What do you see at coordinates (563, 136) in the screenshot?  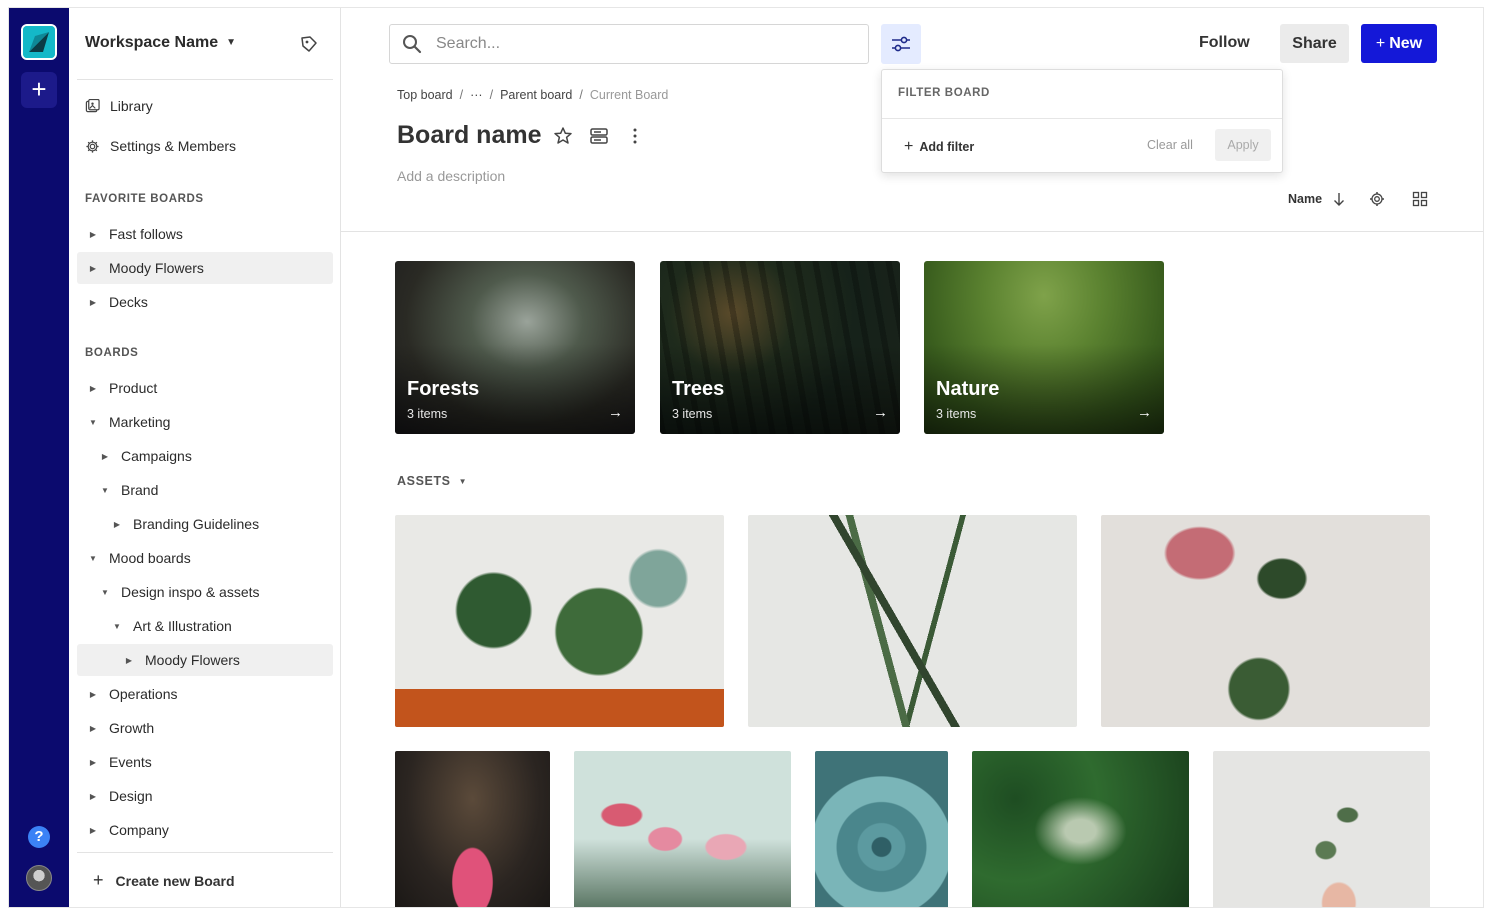 I see `star-icon` at bounding box center [563, 136].